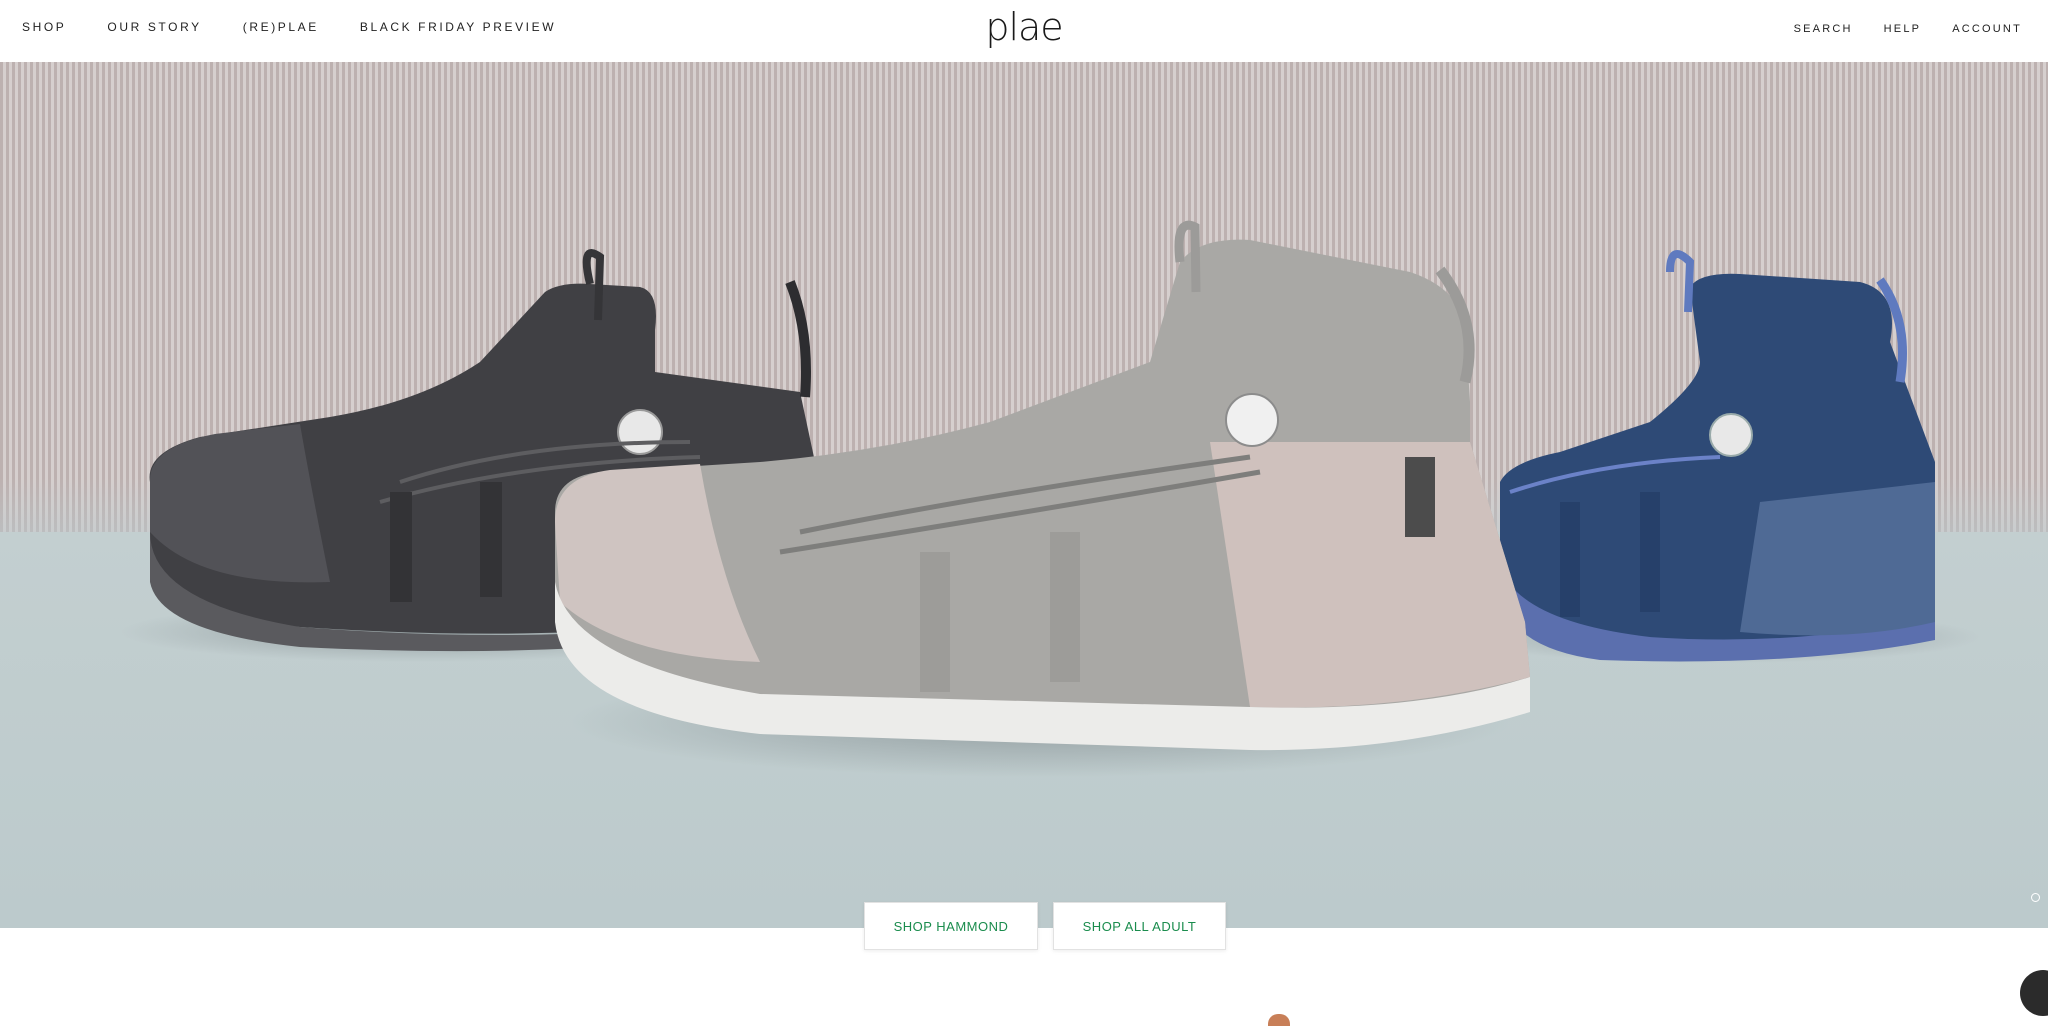 Image resolution: width=2048 pixels, height=1026 pixels. Describe the element at coordinates (1279, 1020) in the screenshot. I see `next-section-image-peek` at that location.